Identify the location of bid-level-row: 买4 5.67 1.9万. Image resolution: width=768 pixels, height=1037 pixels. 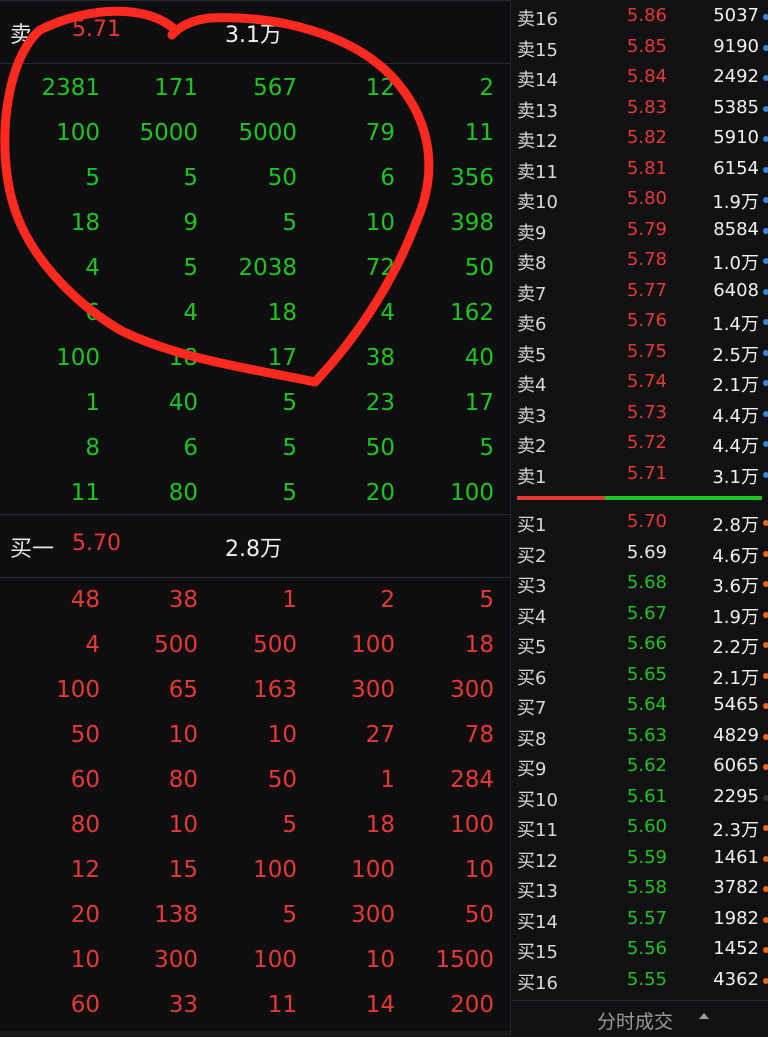
(639, 614).